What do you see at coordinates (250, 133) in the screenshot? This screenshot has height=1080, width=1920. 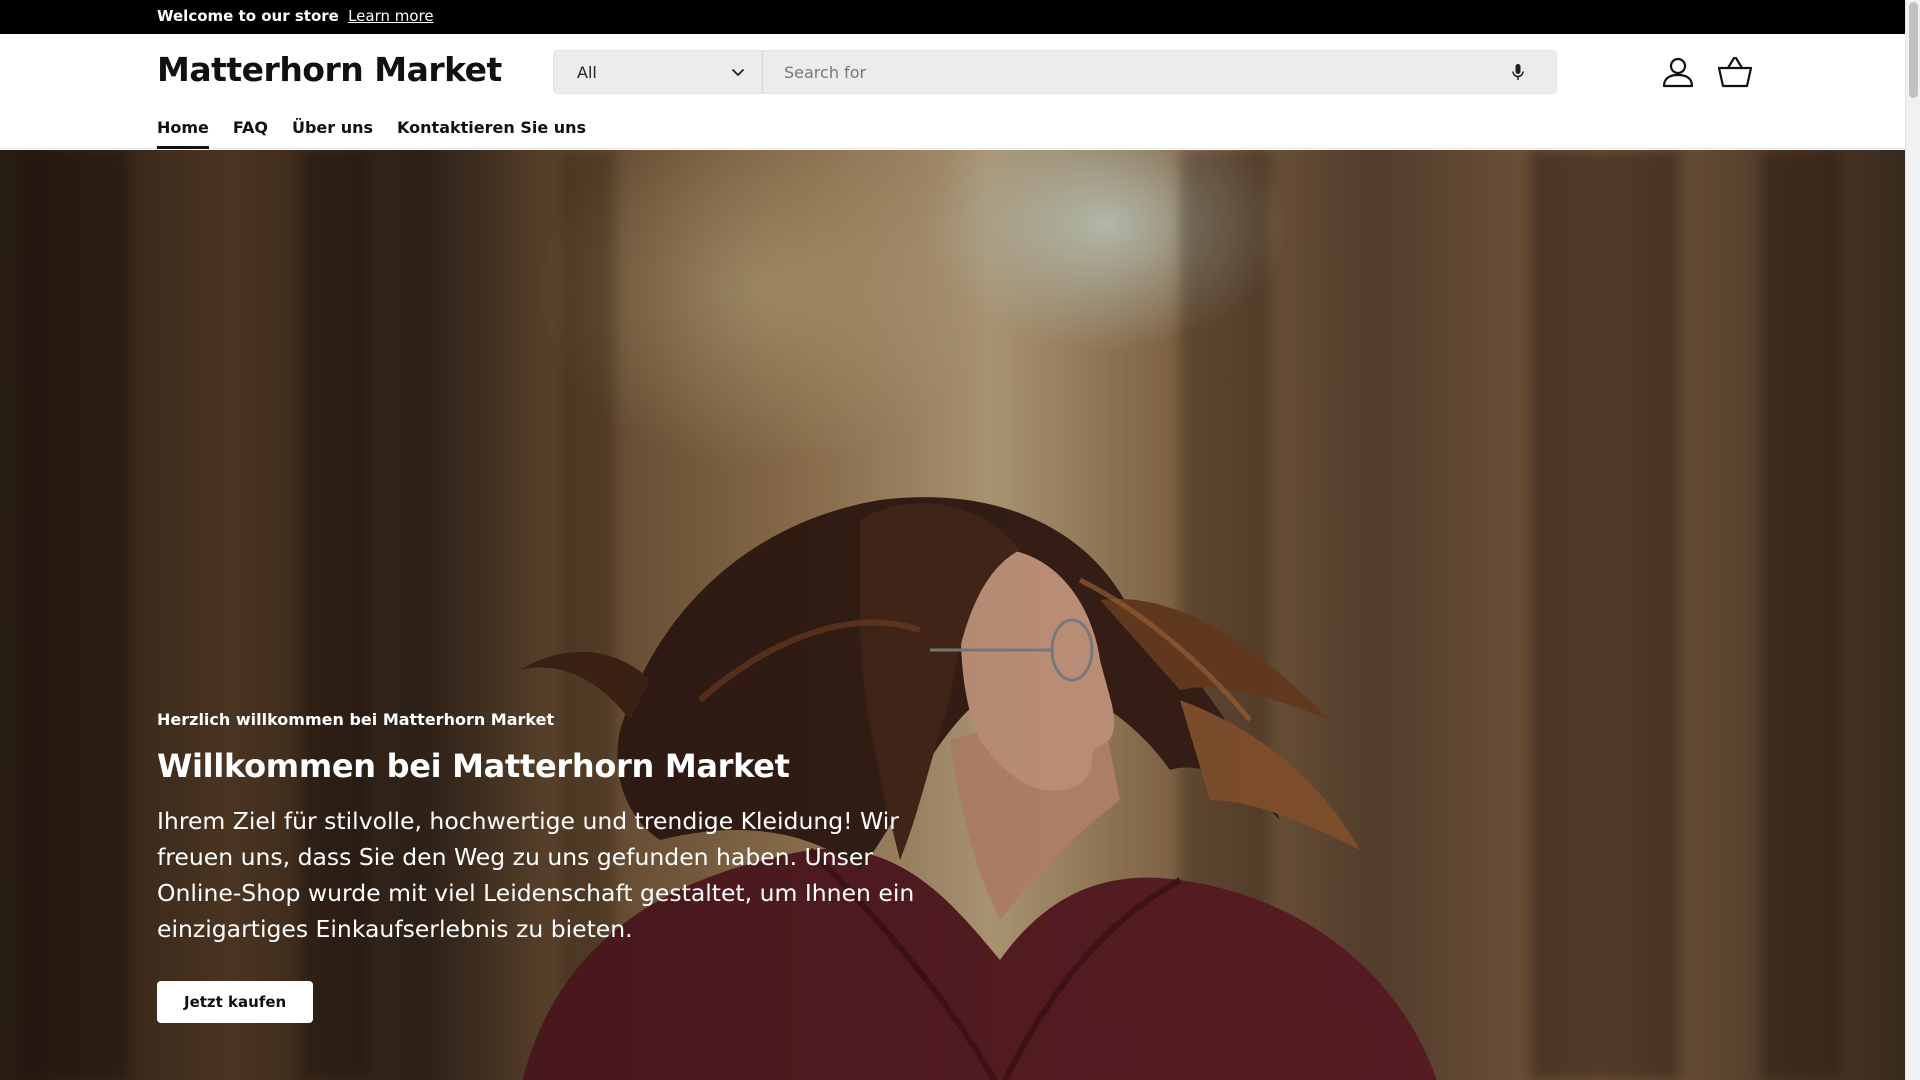 I see `nav-item-faq: FAQ` at bounding box center [250, 133].